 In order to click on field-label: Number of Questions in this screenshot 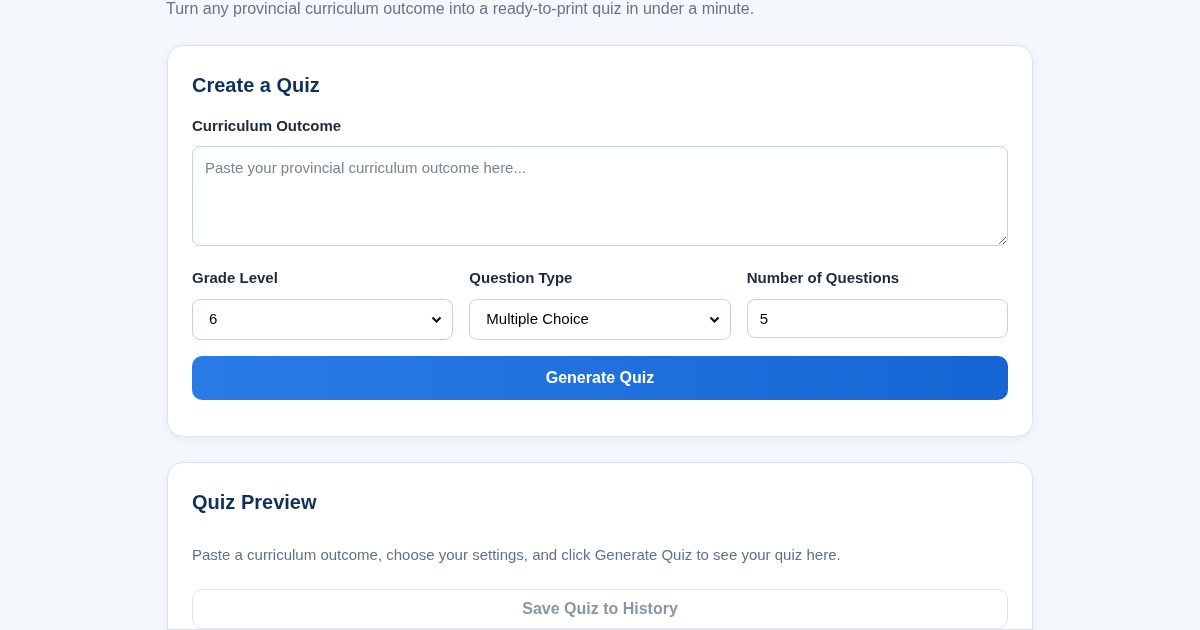, I will do `click(823, 278)`.